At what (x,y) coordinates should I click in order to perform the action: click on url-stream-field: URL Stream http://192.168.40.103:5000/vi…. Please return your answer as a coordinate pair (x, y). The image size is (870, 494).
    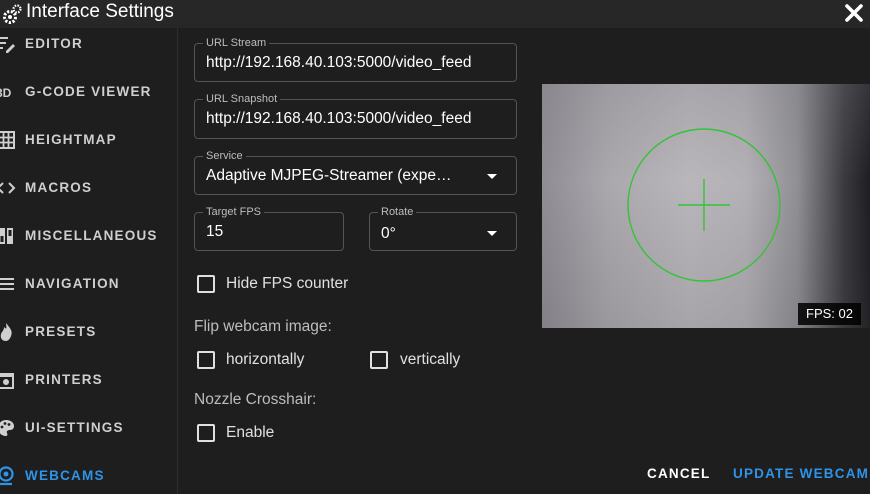
    Looking at the image, I should click on (355, 59).